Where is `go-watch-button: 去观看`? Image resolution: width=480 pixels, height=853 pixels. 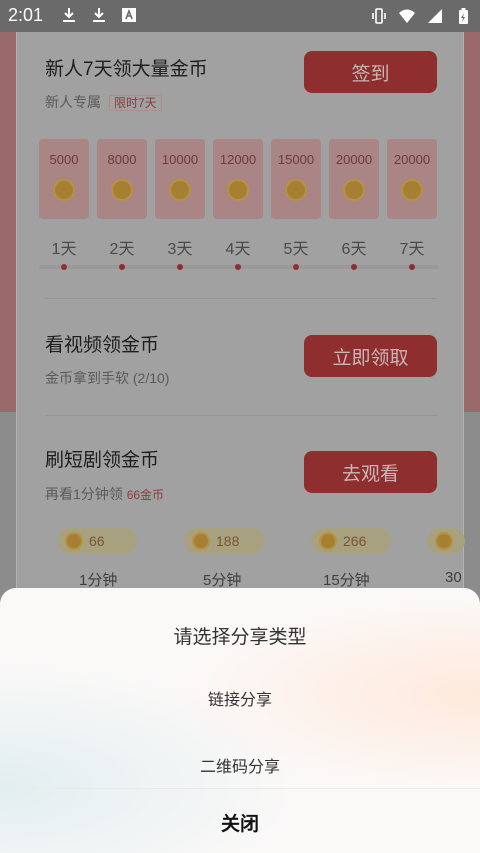
go-watch-button: 去观看 is located at coordinates (370, 472).